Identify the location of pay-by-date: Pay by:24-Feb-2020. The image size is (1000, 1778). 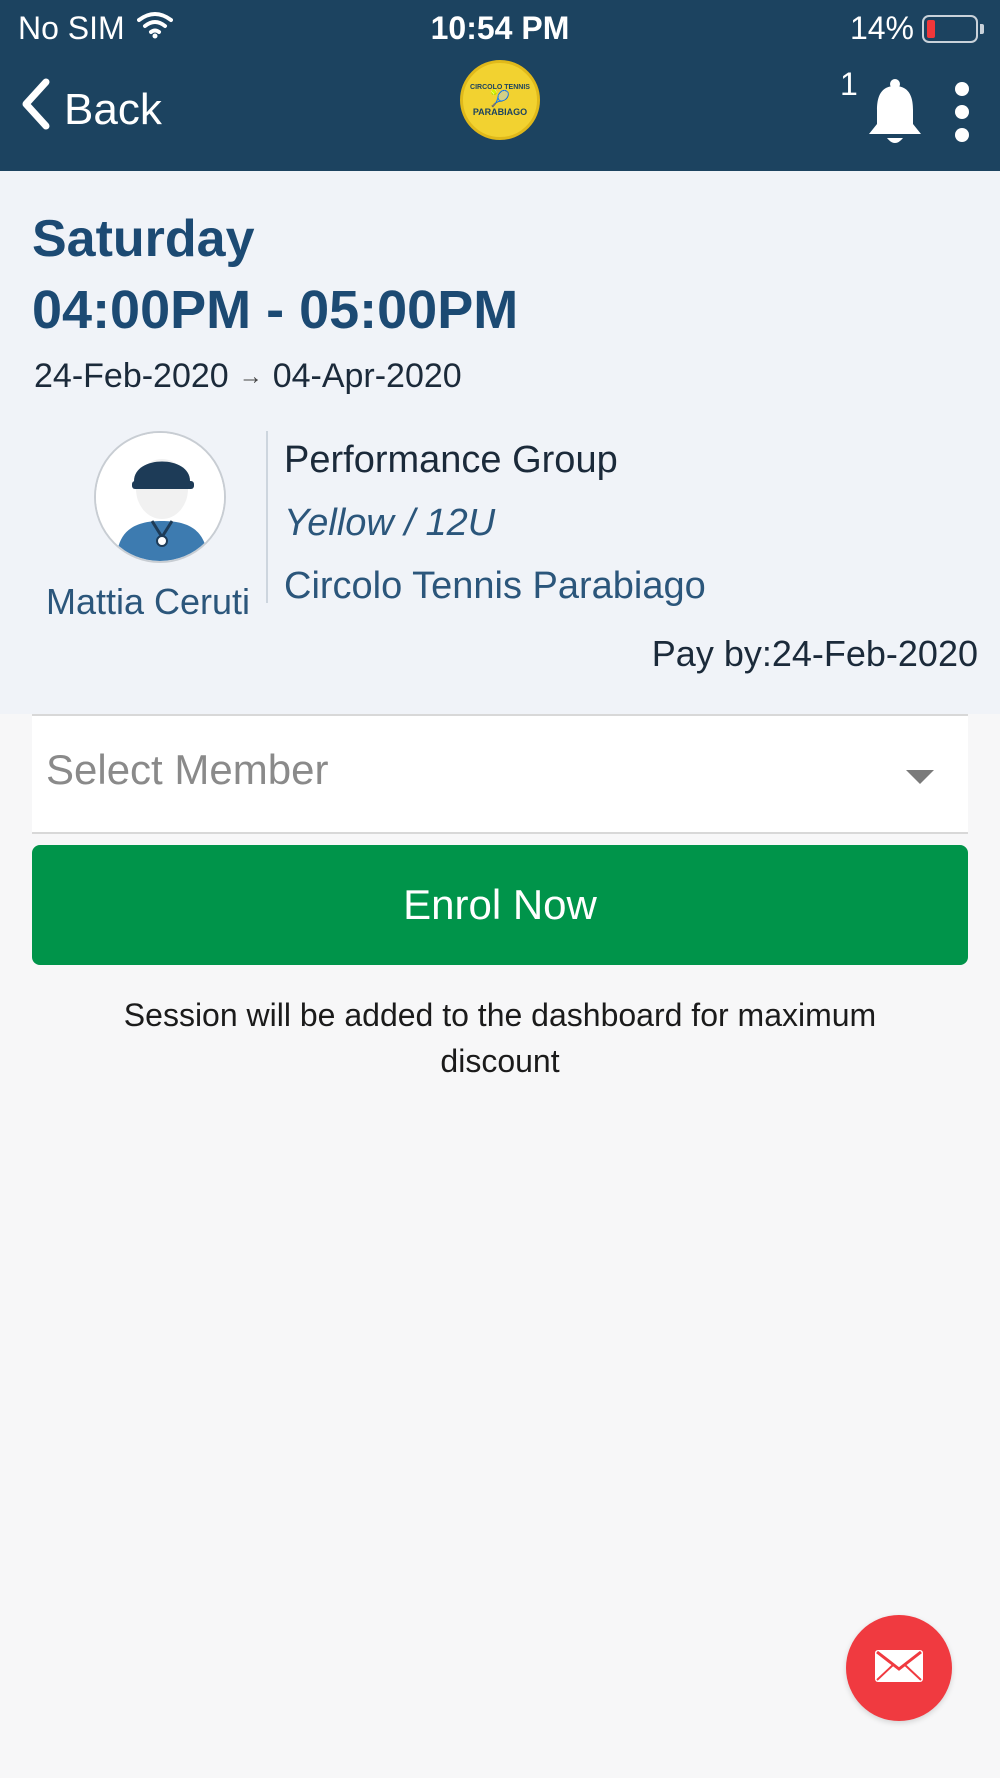
(814, 653).